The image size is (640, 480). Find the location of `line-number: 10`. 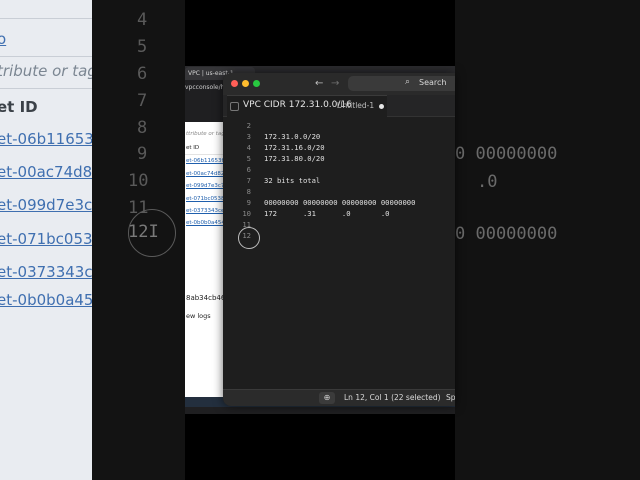

line-number: 10 is located at coordinates (246, 213).